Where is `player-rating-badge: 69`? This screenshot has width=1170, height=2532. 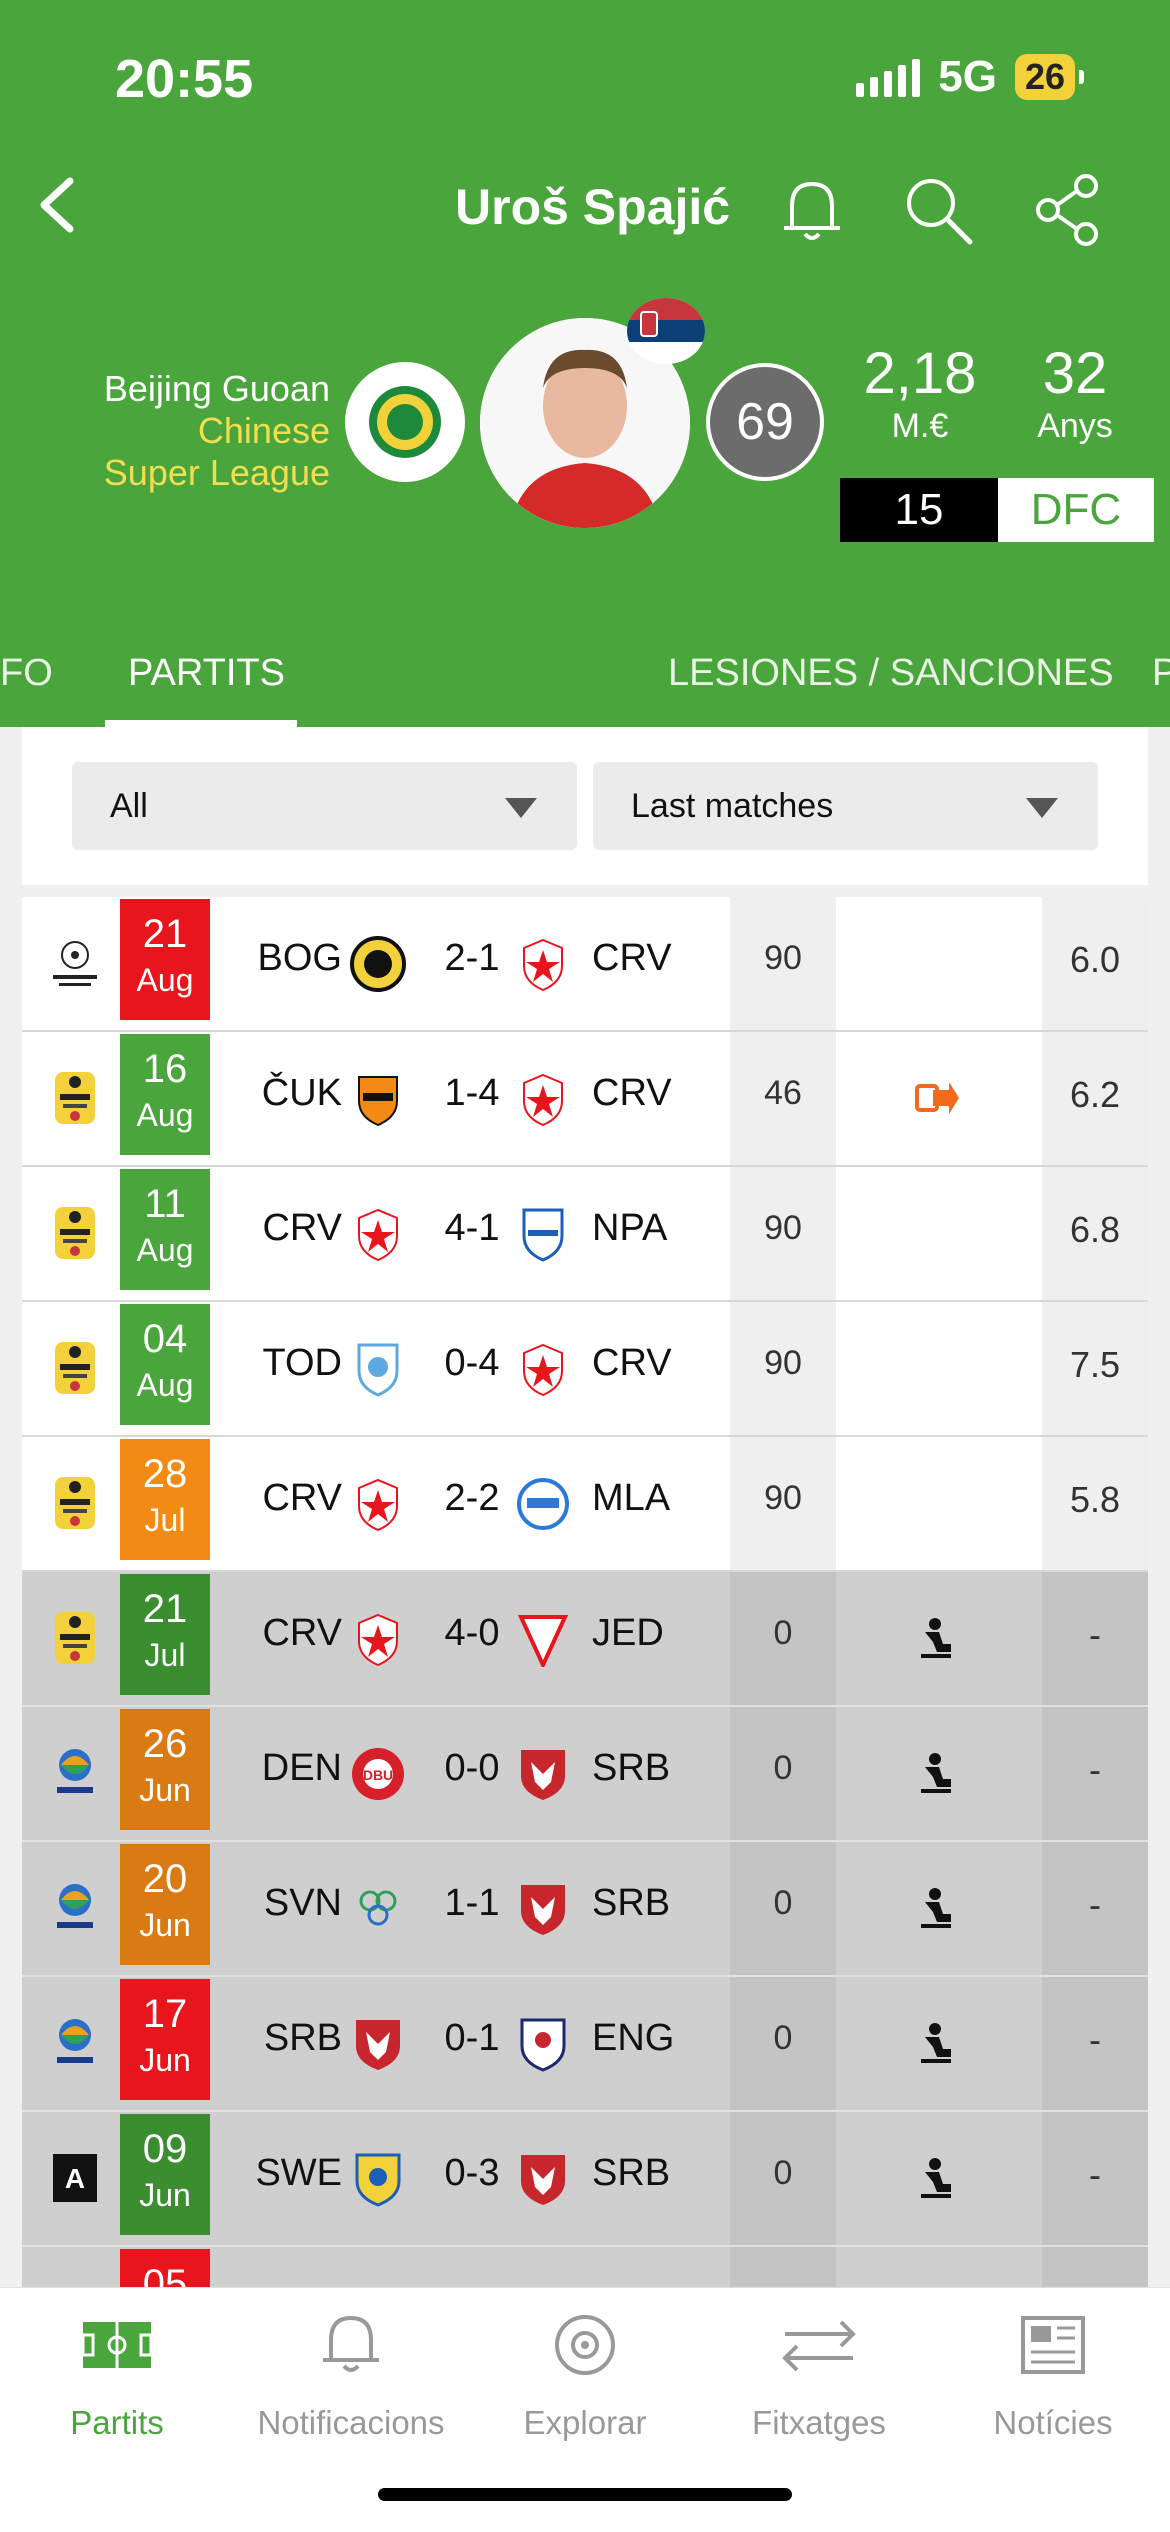 player-rating-badge: 69 is located at coordinates (765, 422).